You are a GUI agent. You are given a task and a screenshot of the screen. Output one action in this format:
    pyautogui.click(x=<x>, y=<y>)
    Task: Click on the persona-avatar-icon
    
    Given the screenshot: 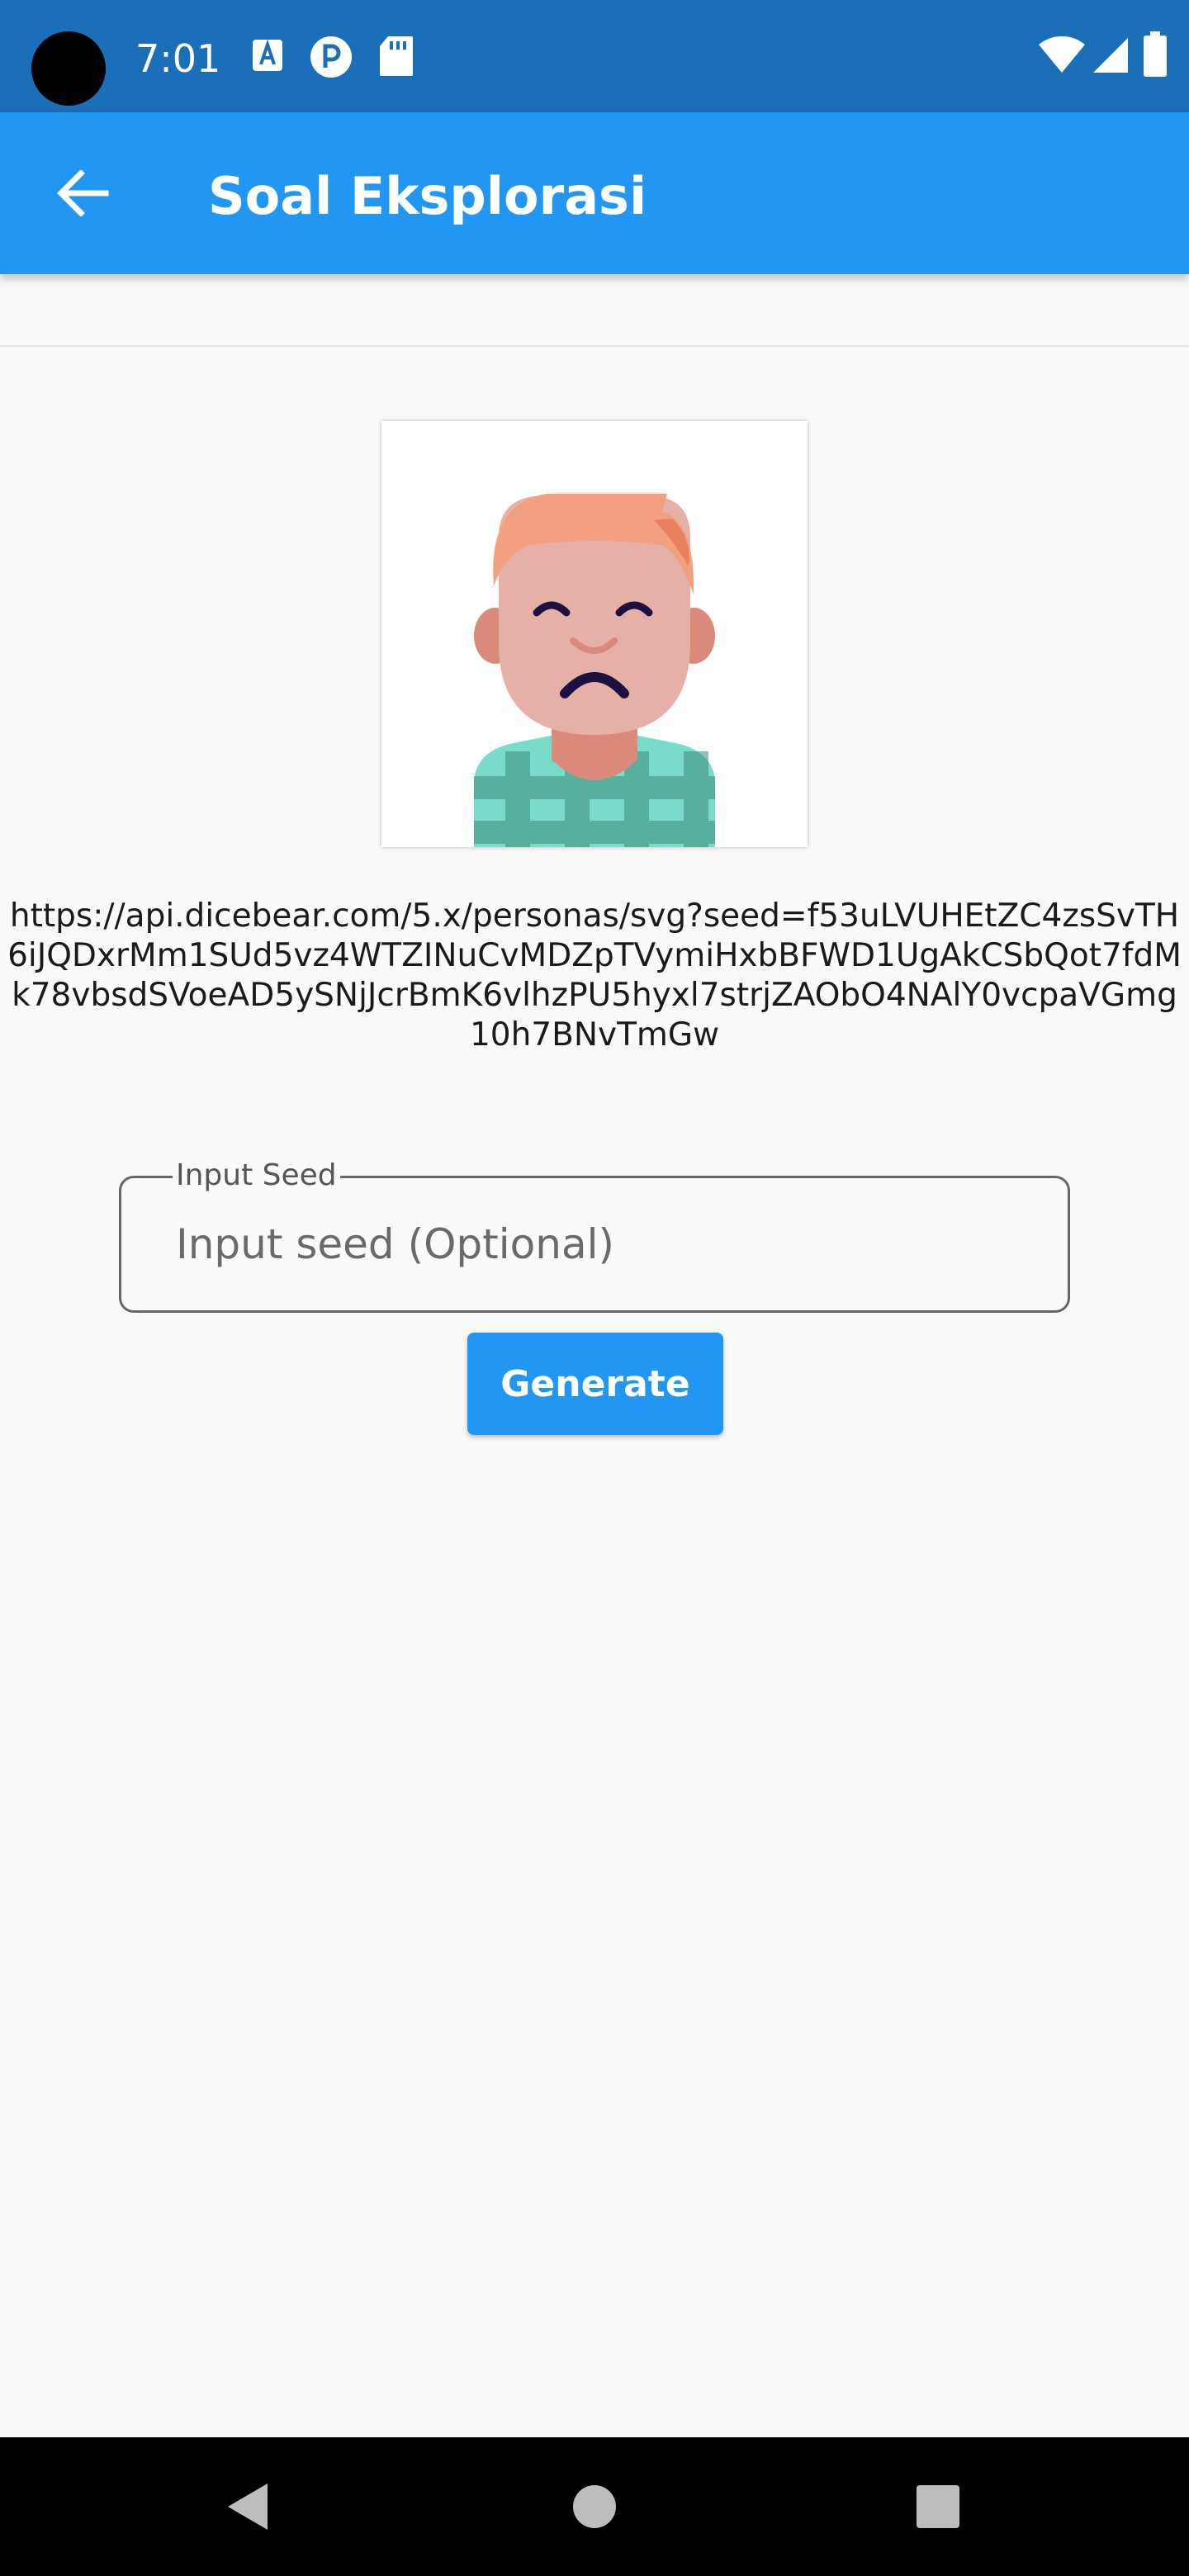 What is the action you would take?
    pyautogui.click(x=594, y=634)
    